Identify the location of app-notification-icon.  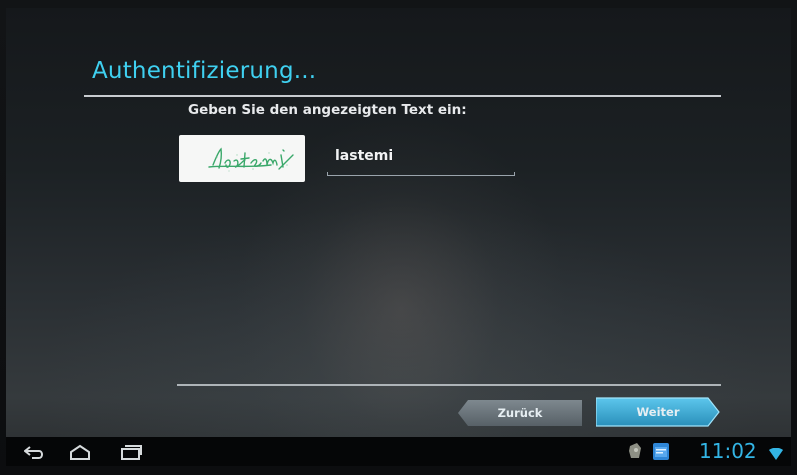
(635, 453).